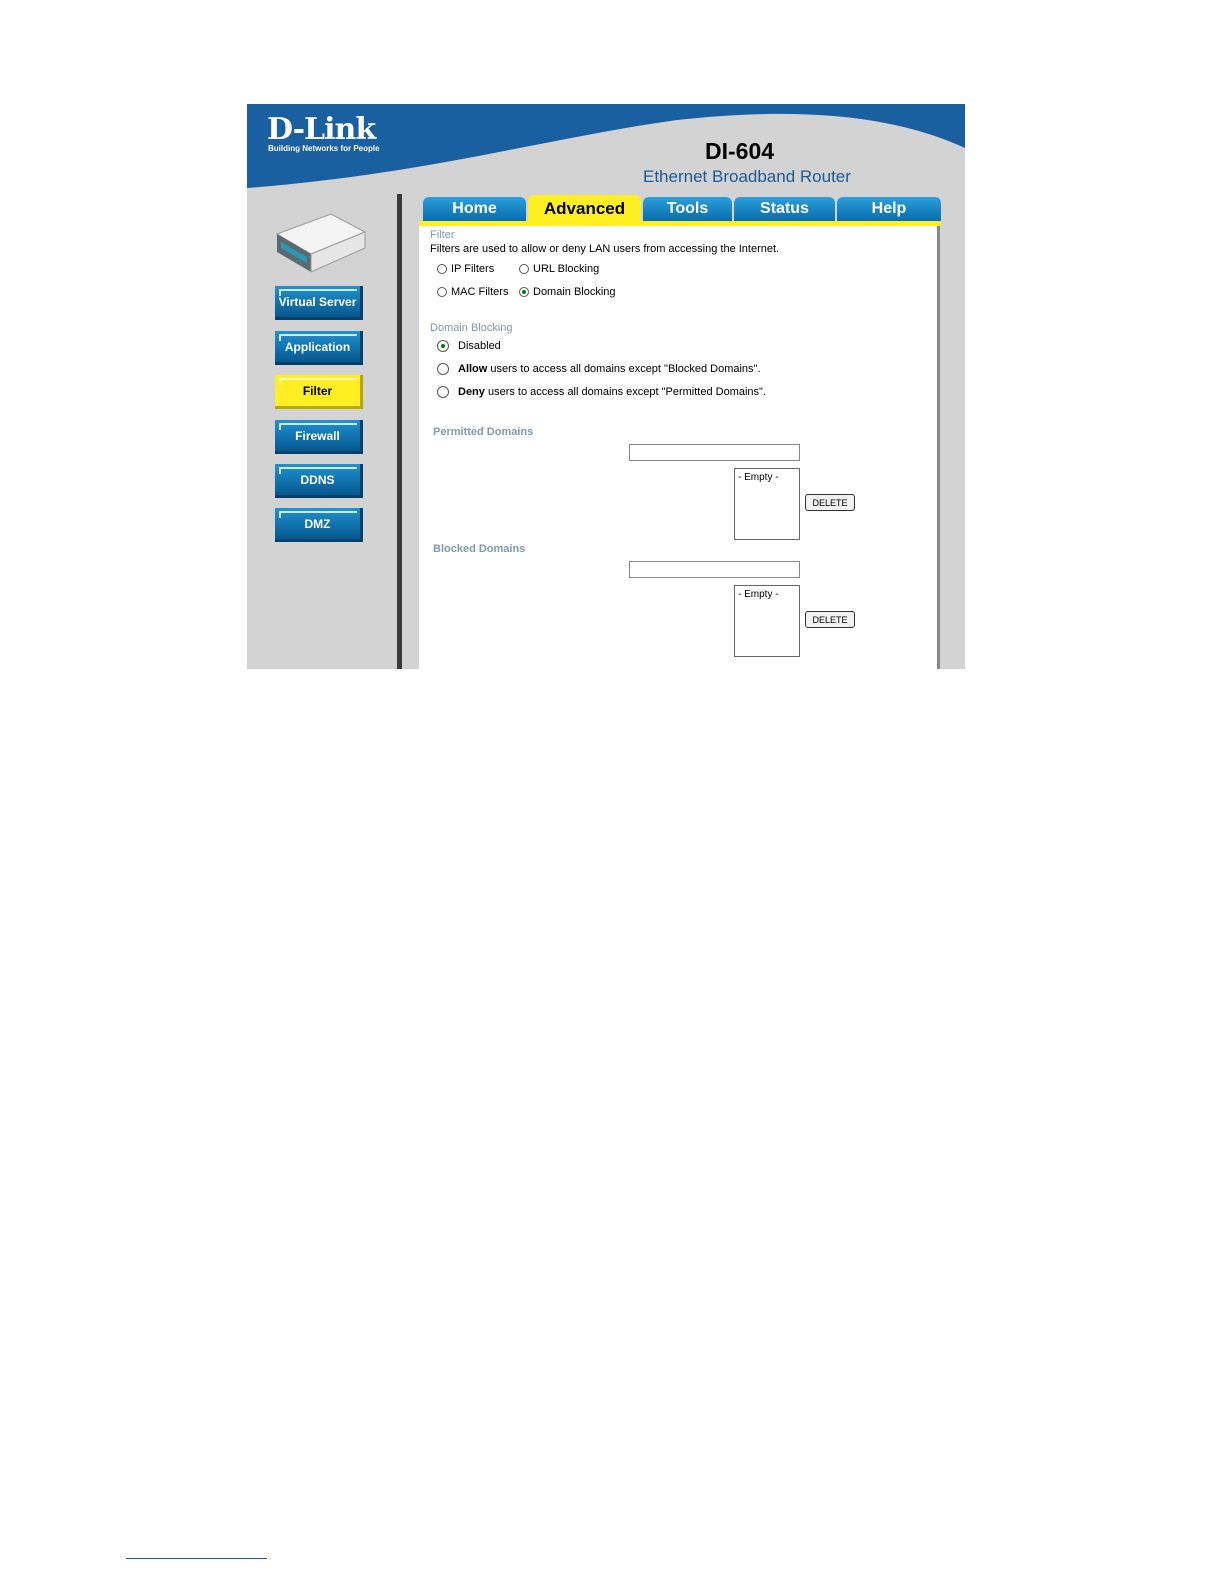  I want to click on permitted-domains-title: Permitted Domains, so click(483, 432).